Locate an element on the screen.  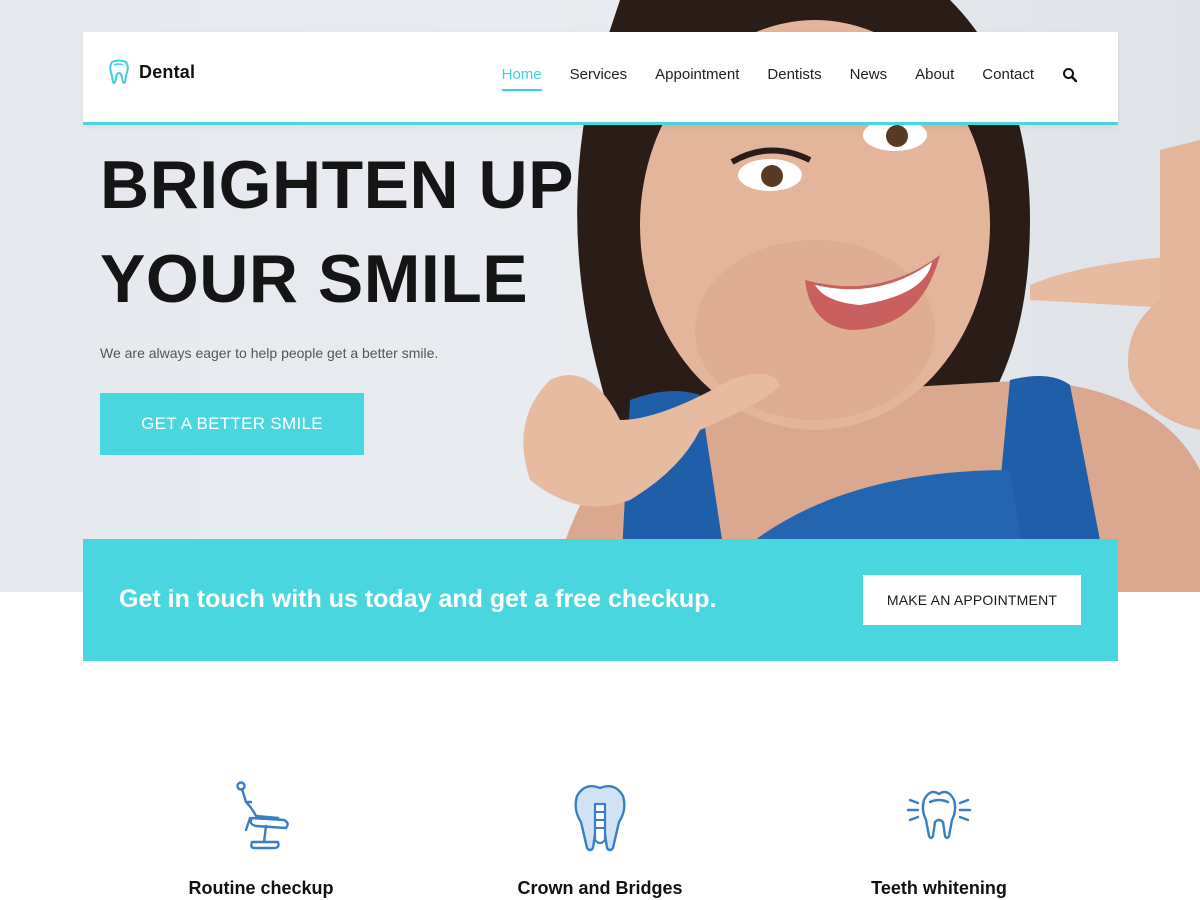
service-title: Routine checkup is located at coordinates (261, 888).